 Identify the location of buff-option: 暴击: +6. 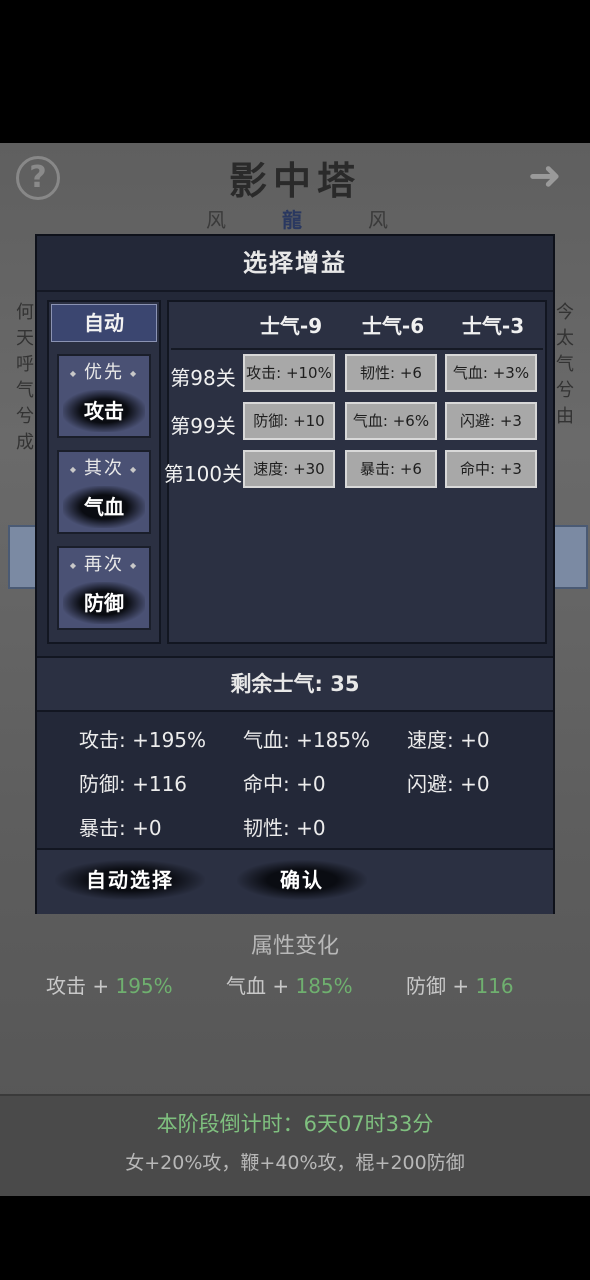
(391, 469).